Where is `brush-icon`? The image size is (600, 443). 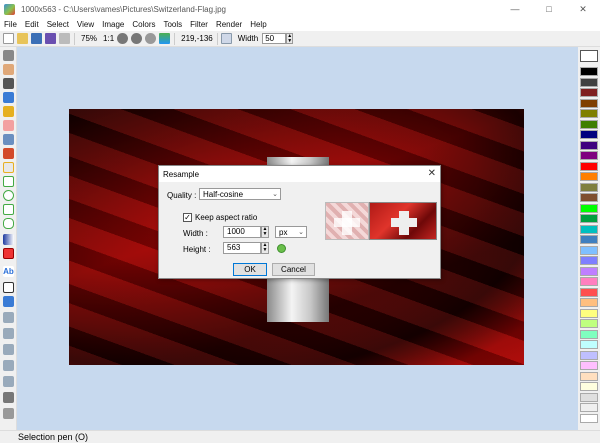
brush-icon is located at coordinates (8, 97).